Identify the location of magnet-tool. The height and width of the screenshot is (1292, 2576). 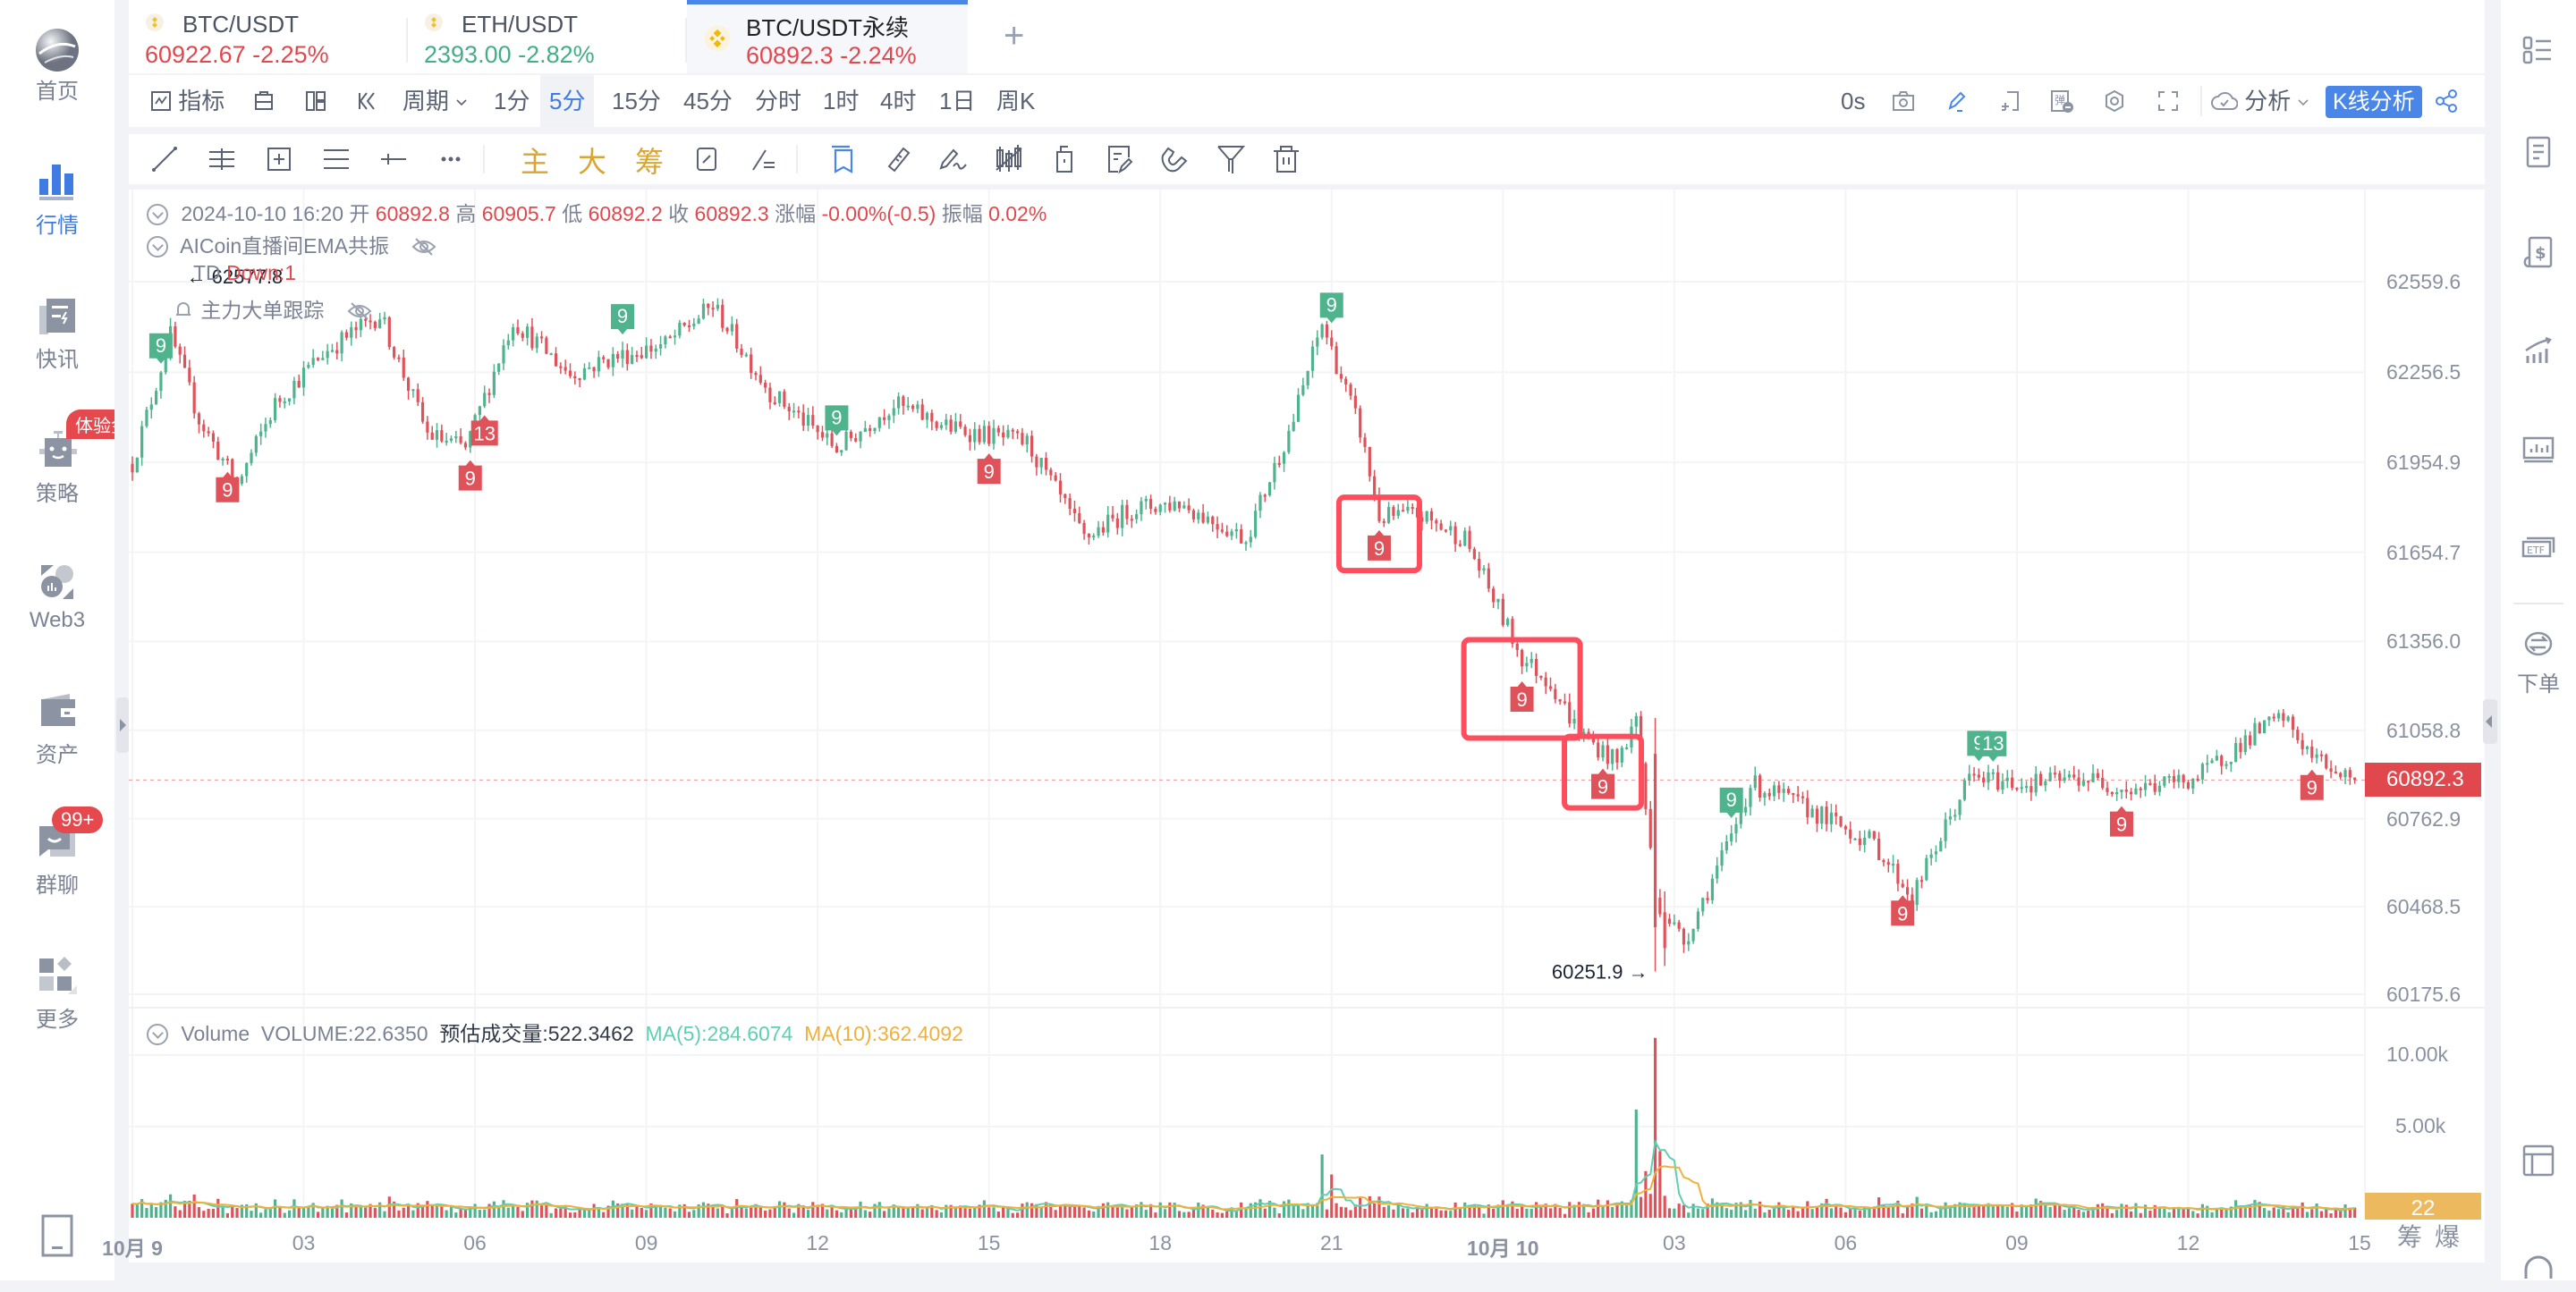
(1175, 159).